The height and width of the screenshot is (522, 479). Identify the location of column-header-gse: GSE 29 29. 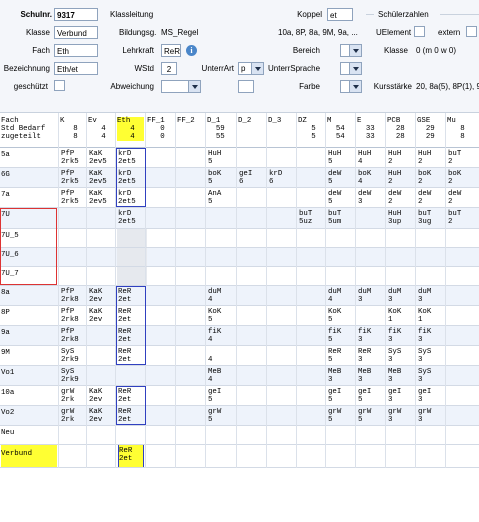
(430, 129).